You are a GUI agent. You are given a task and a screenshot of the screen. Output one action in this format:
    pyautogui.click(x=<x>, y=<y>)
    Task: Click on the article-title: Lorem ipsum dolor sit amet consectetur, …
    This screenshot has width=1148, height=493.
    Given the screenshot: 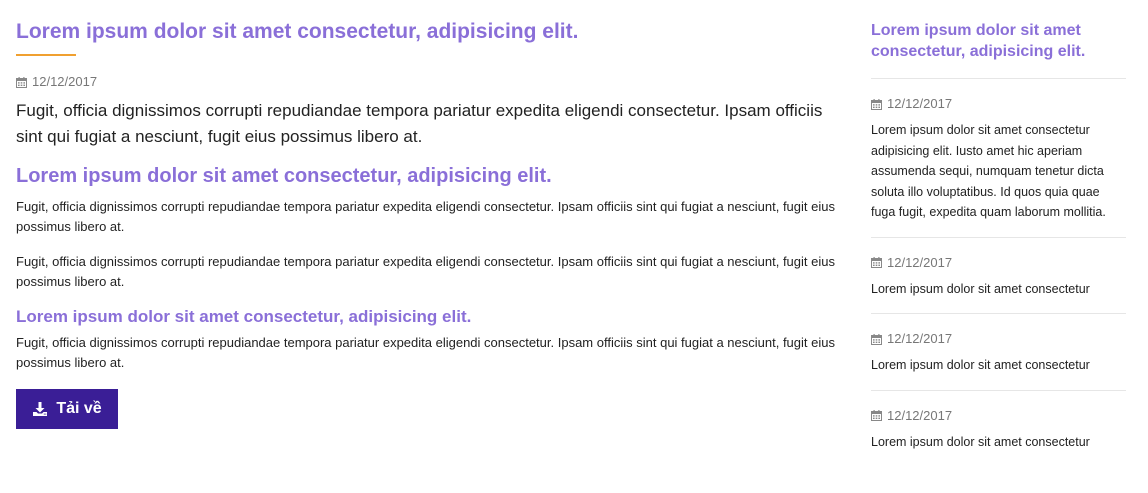 What is the action you would take?
    pyautogui.click(x=297, y=31)
    